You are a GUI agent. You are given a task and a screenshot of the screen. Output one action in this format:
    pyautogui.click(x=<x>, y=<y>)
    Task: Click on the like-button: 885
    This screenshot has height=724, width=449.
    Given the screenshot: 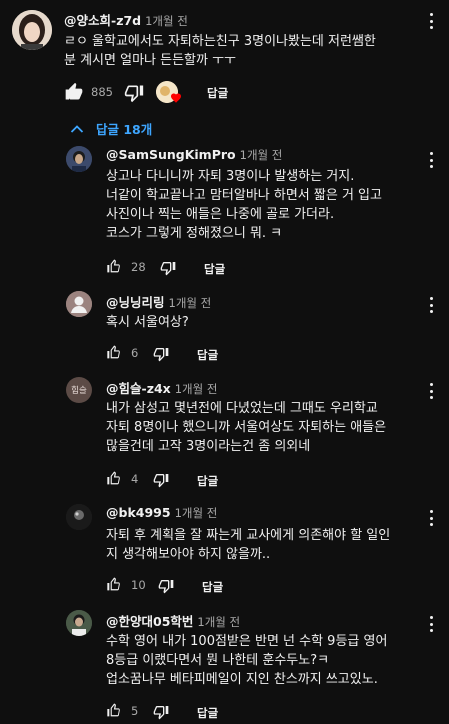 What is the action you would take?
    pyautogui.click(x=88, y=92)
    